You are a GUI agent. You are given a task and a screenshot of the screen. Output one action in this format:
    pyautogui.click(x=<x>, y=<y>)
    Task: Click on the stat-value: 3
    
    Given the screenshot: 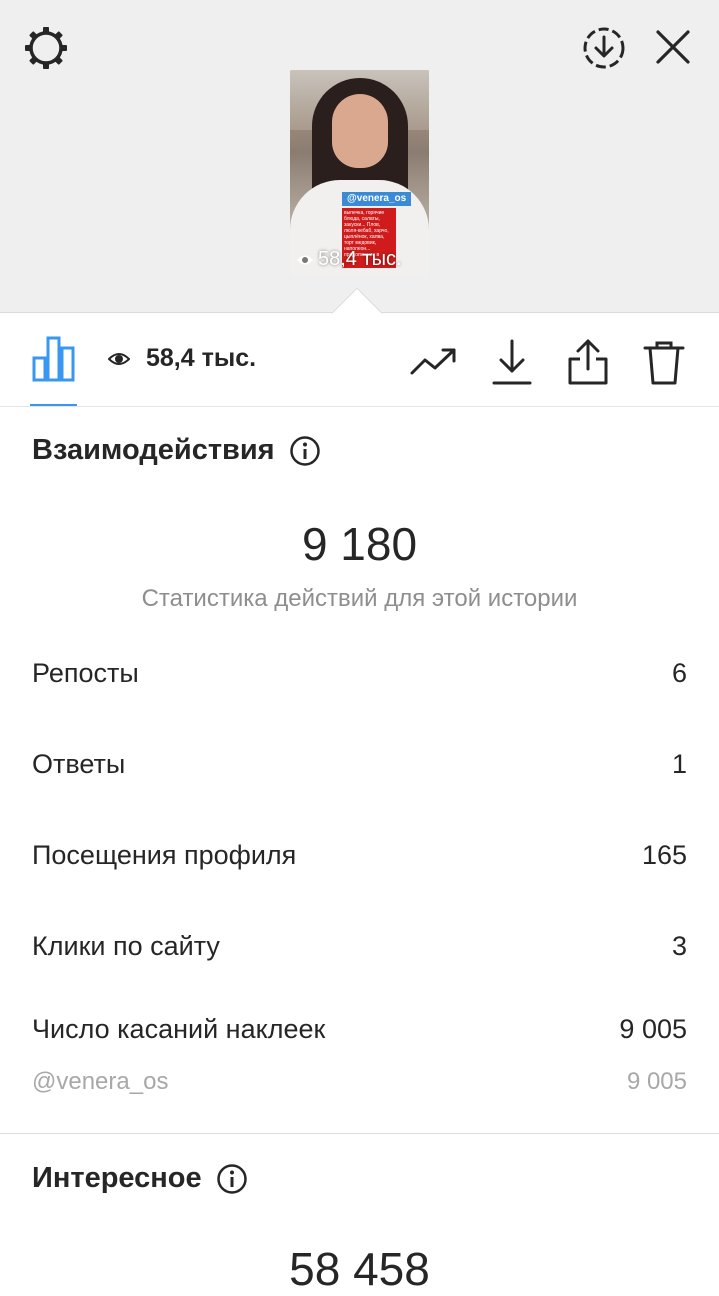 What is the action you would take?
    pyautogui.click(x=679, y=946)
    